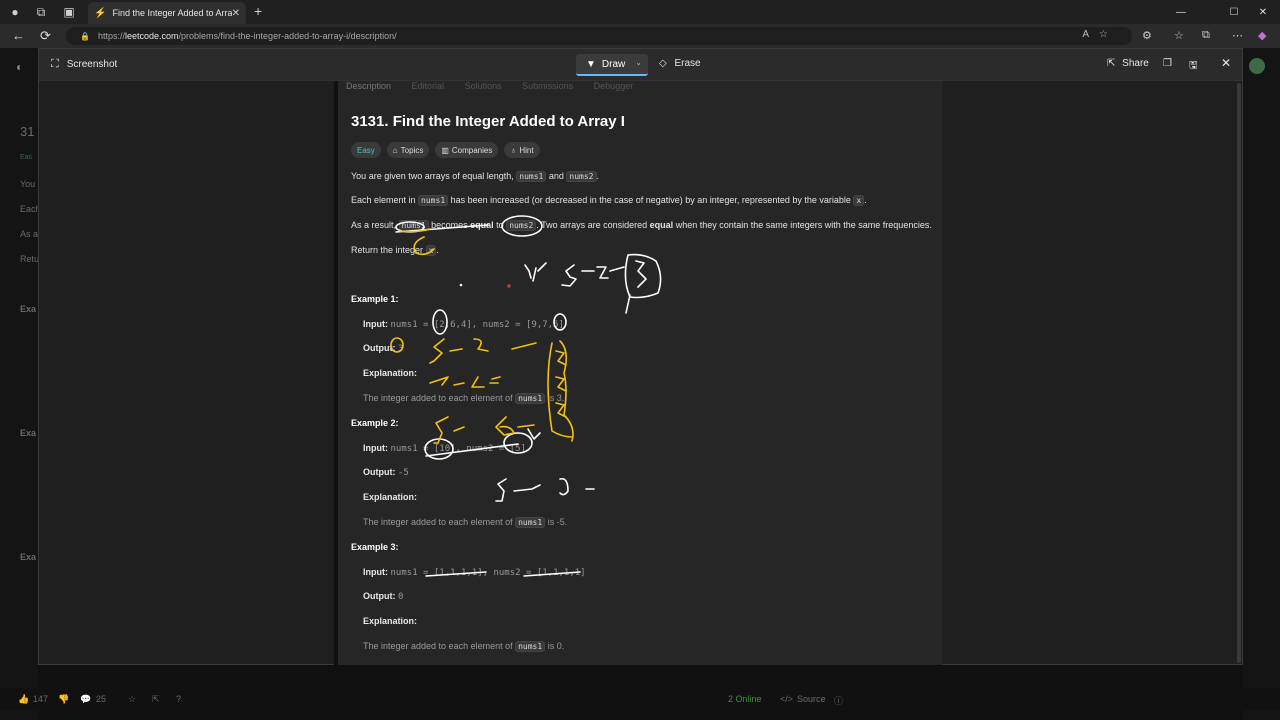 This screenshot has height=720, width=1280. I want to click on red-ink-dot, so click(509, 286).